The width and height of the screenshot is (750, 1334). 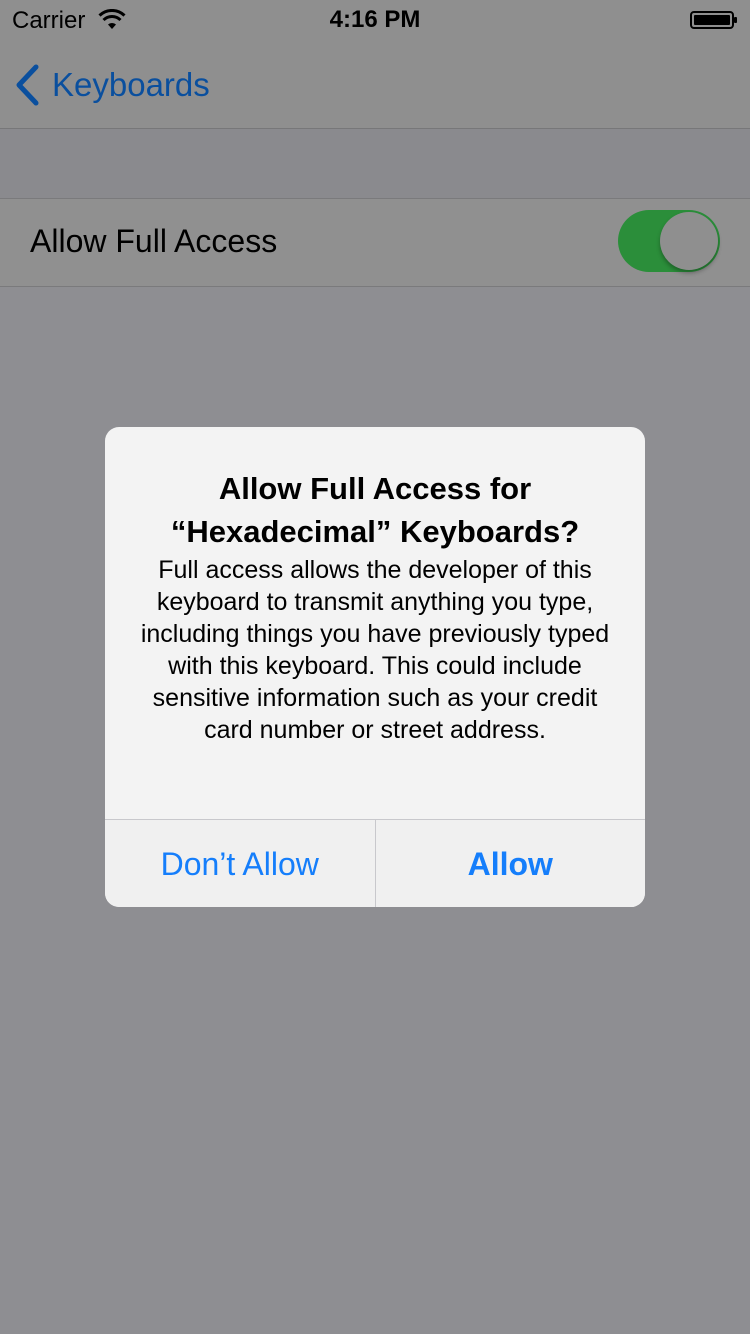 I want to click on battery-icon, so click(x=713, y=20).